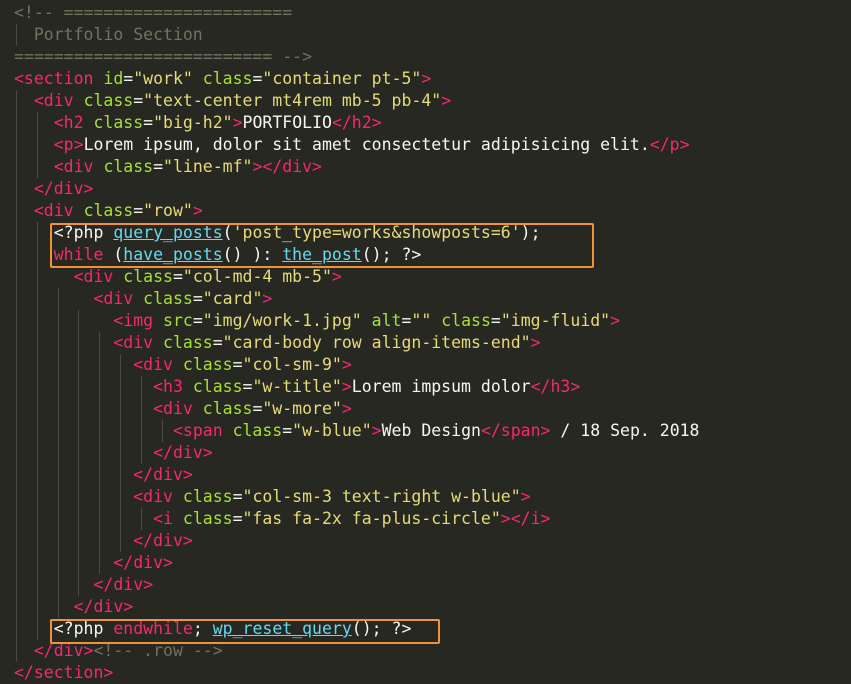 The image size is (851, 684). What do you see at coordinates (292, 100) in the screenshot?
I see `code-token-str: "text-center mt4rem mb-5 pb-4"` at bounding box center [292, 100].